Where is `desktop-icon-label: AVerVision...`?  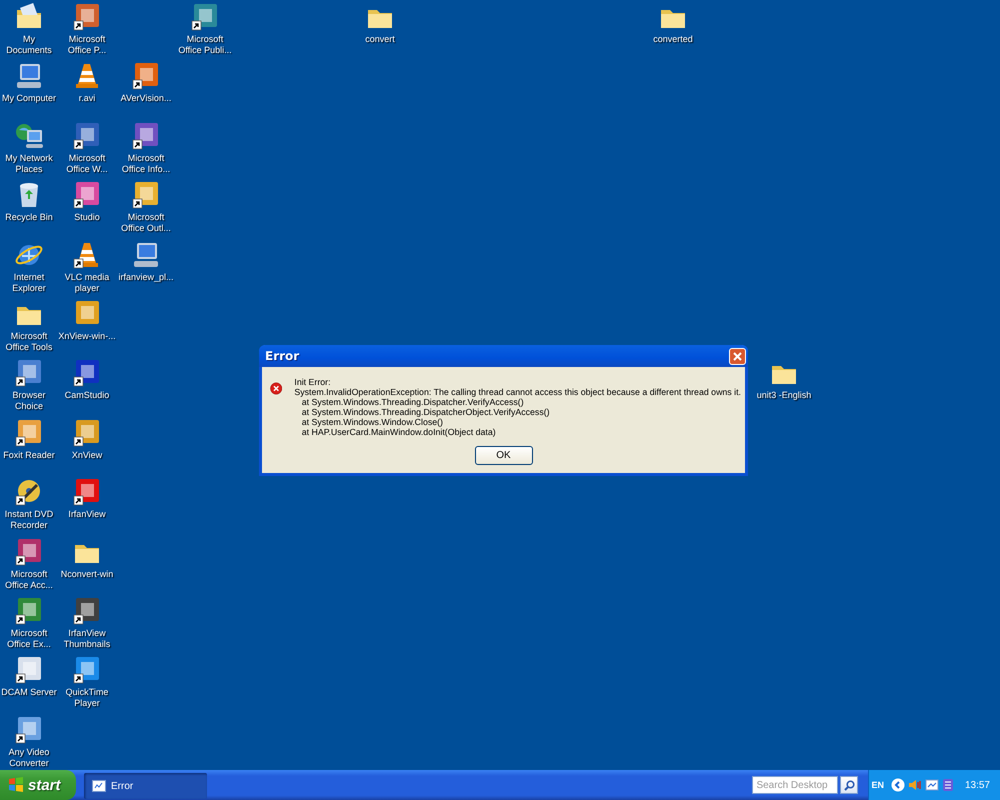
desktop-icon-label: AVerVision... is located at coordinates (146, 98).